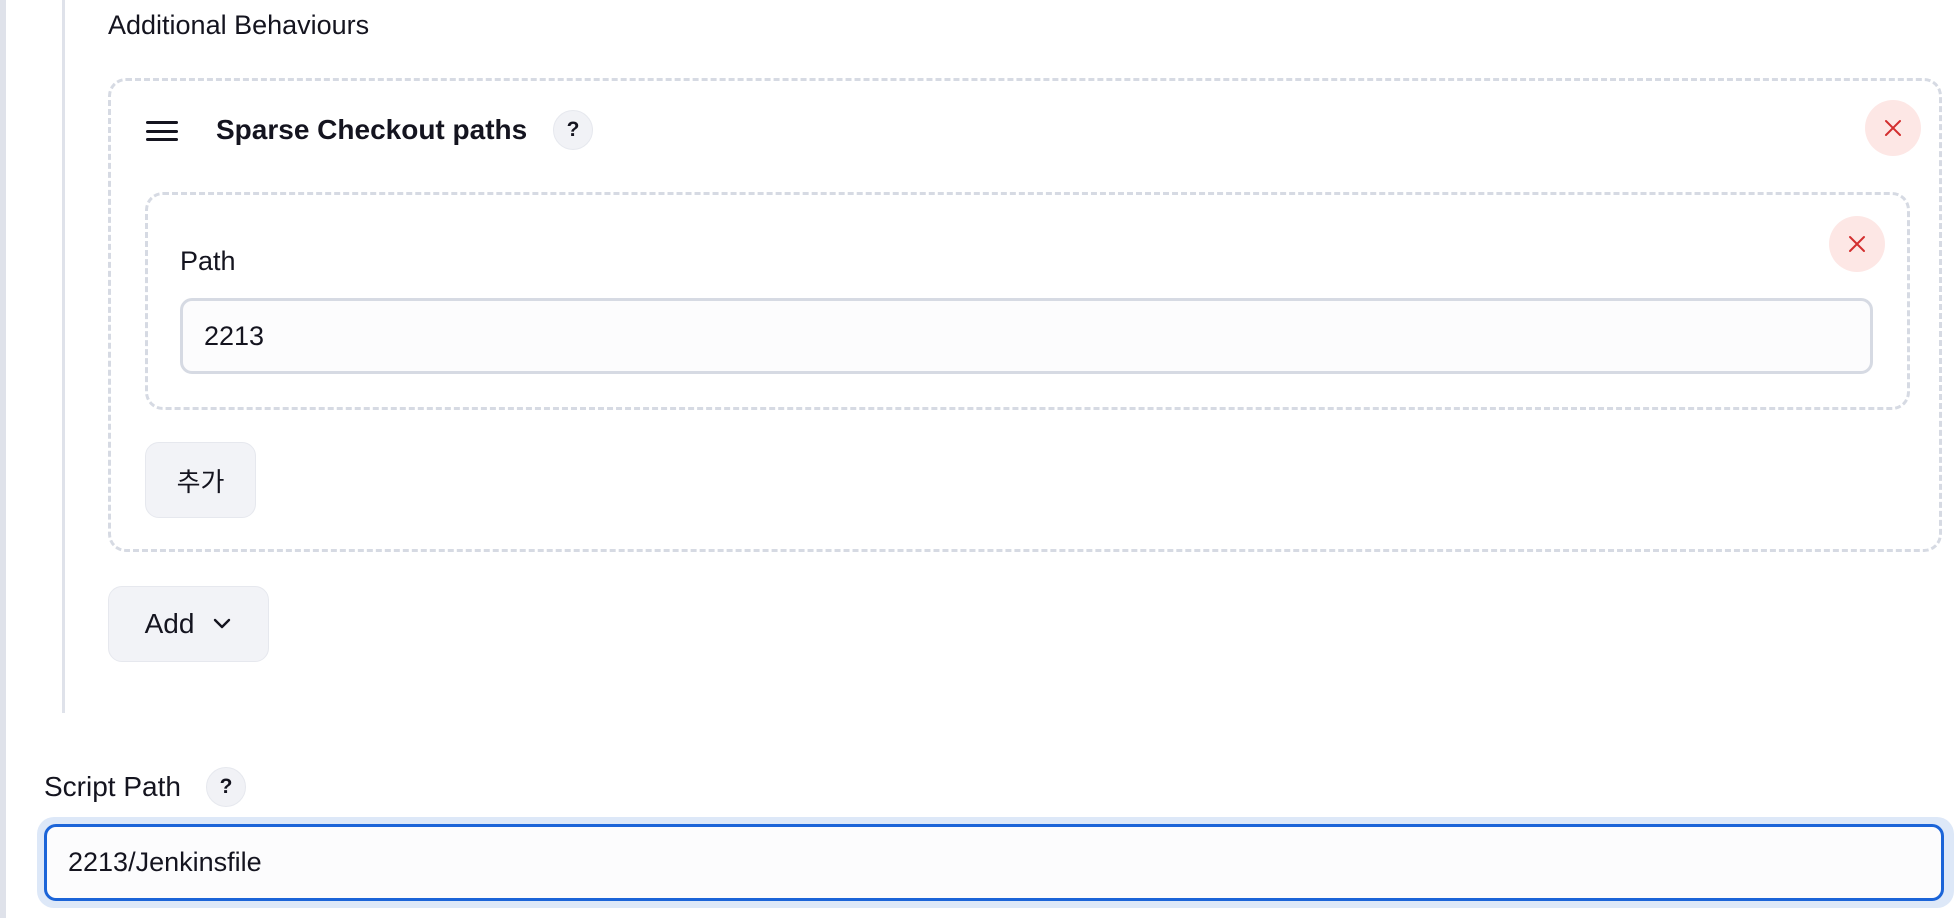 Image resolution: width=1954 pixels, height=918 pixels. What do you see at coordinates (573, 130) in the screenshot?
I see `sparse-checkout-help-button: ?` at bounding box center [573, 130].